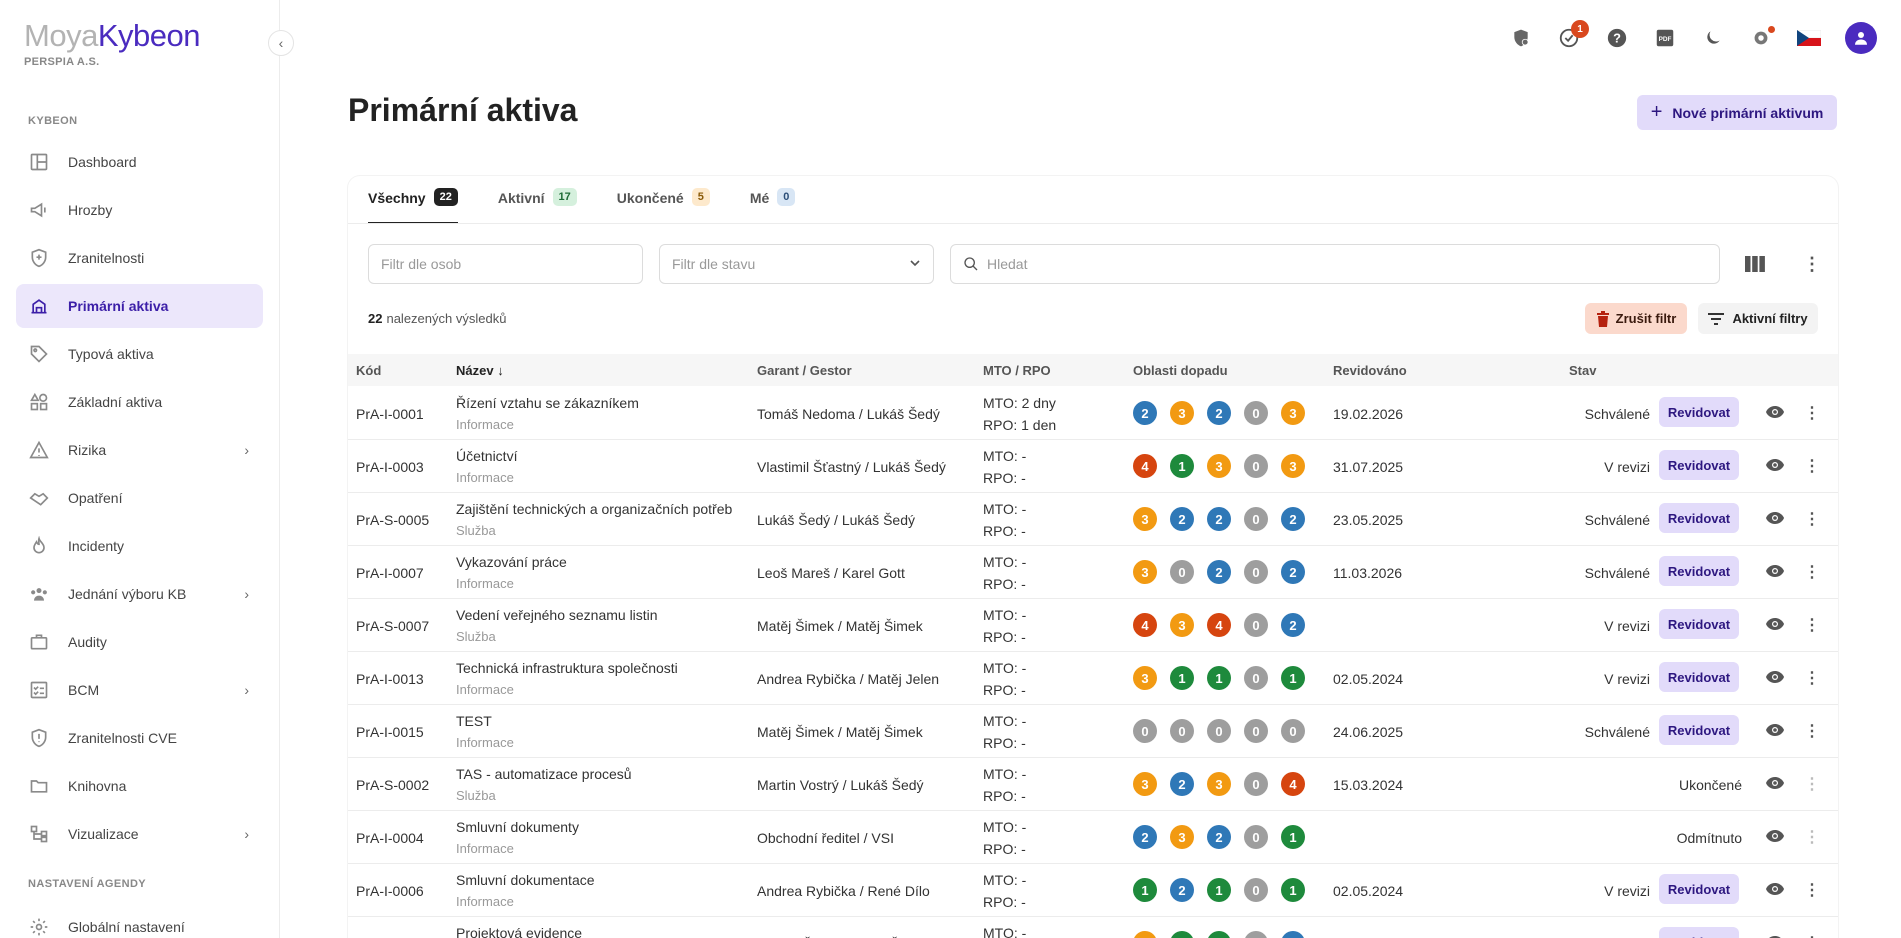  What do you see at coordinates (1219, 625) in the screenshot?
I see `impact-badges: 43402` at bounding box center [1219, 625].